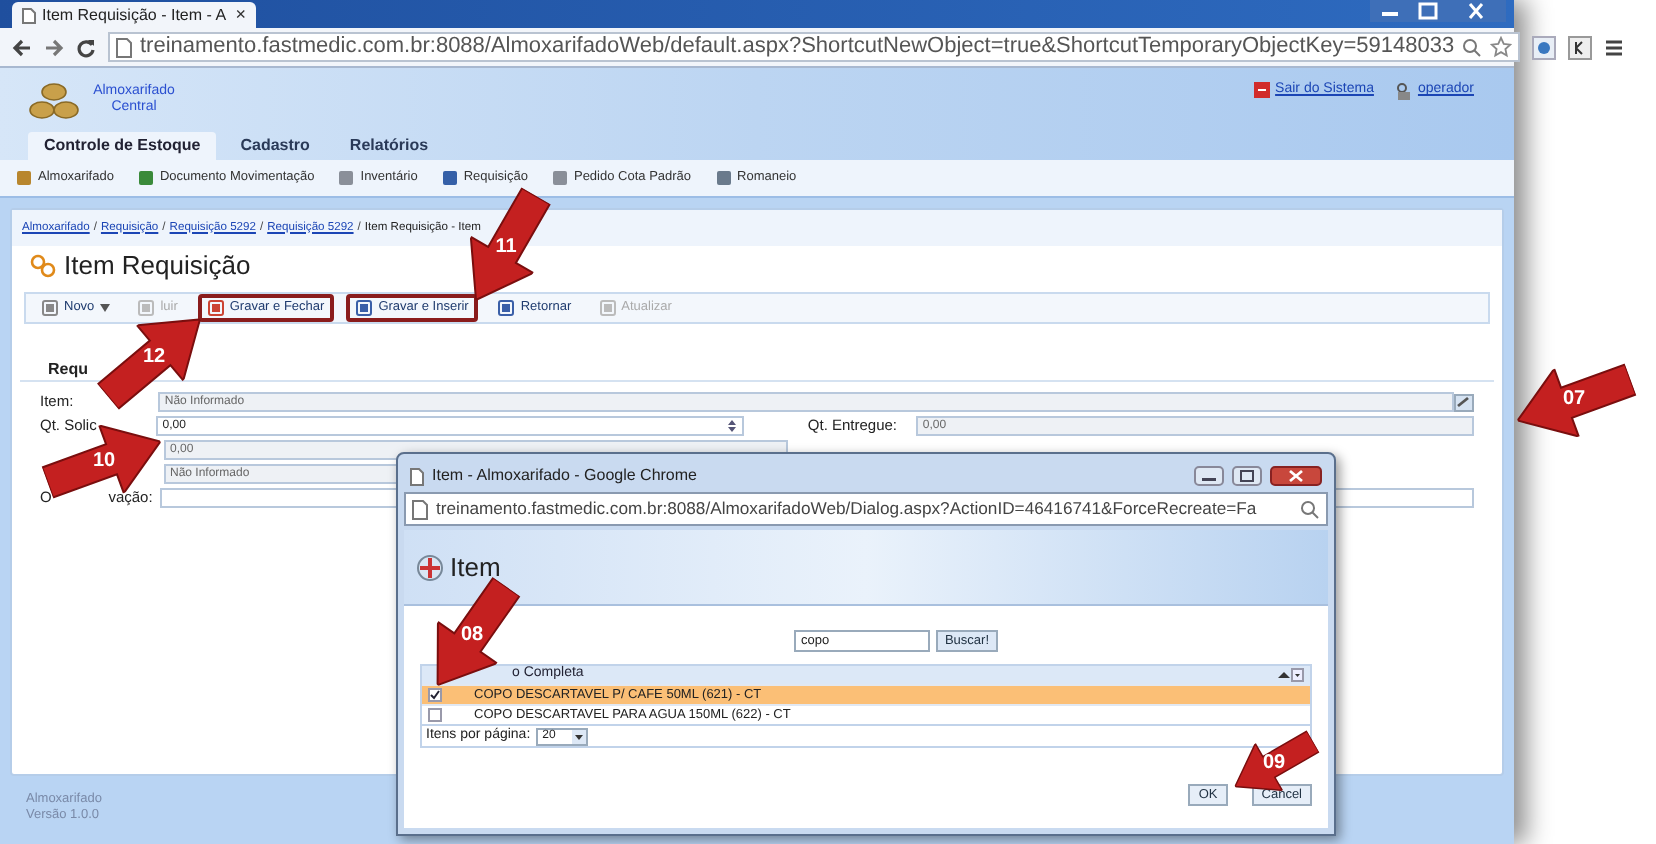  What do you see at coordinates (86, 47) in the screenshot?
I see `reload-icon` at bounding box center [86, 47].